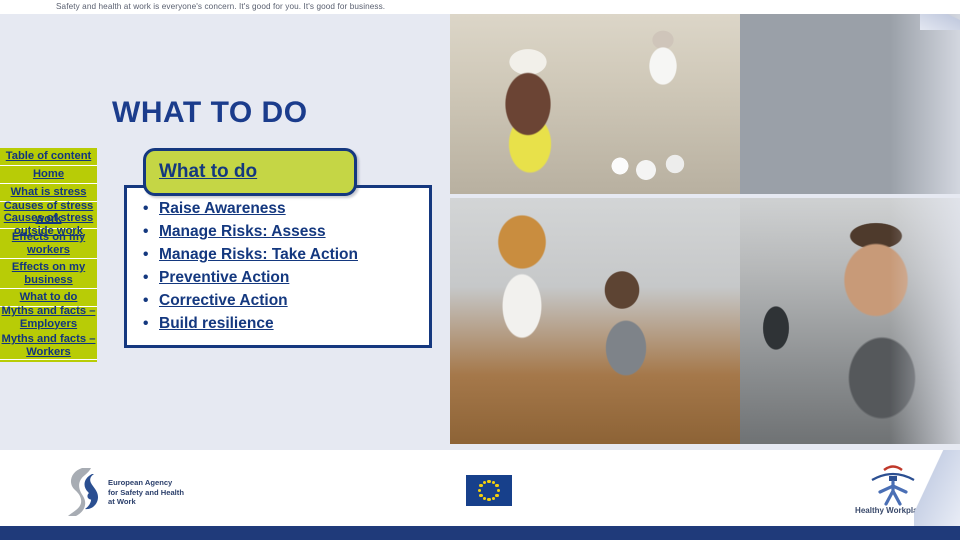 Image resolution: width=960 pixels, height=540 pixels. I want to click on european-union-flag-icon, so click(489, 490).